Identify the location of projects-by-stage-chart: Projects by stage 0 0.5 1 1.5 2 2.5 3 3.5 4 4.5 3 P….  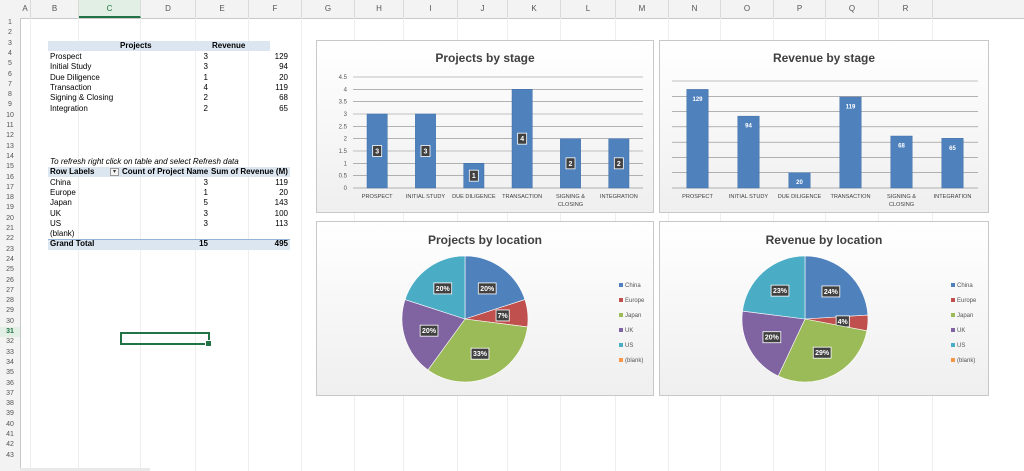
(485, 126).